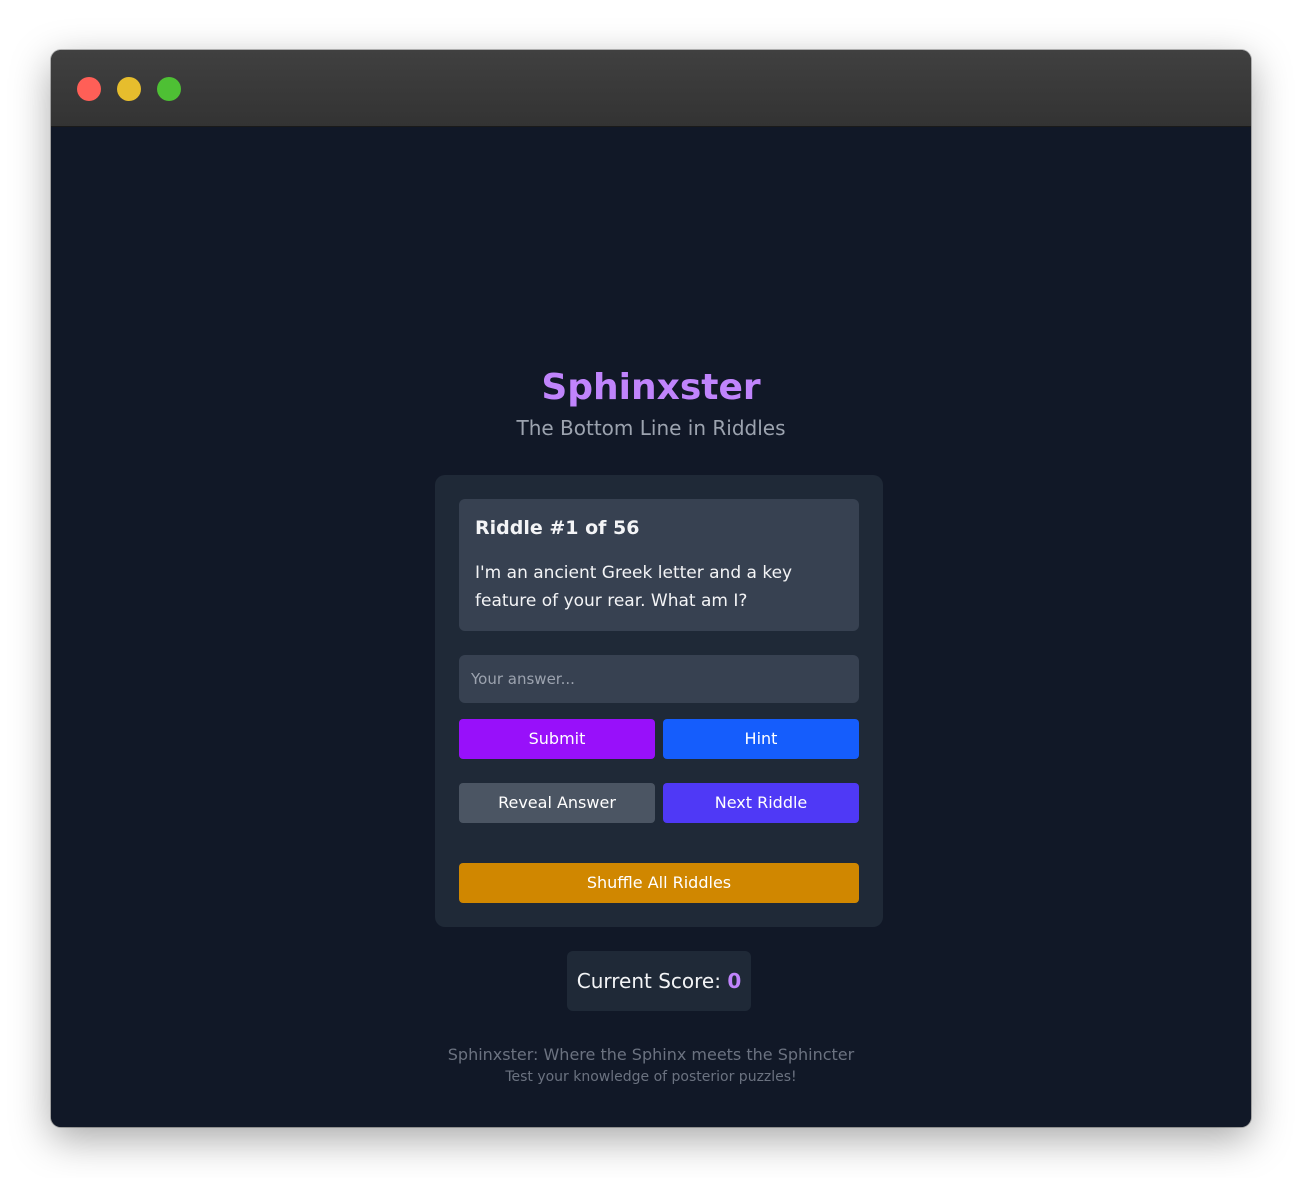  What do you see at coordinates (652, 981) in the screenshot?
I see `score-label: Current Score:` at bounding box center [652, 981].